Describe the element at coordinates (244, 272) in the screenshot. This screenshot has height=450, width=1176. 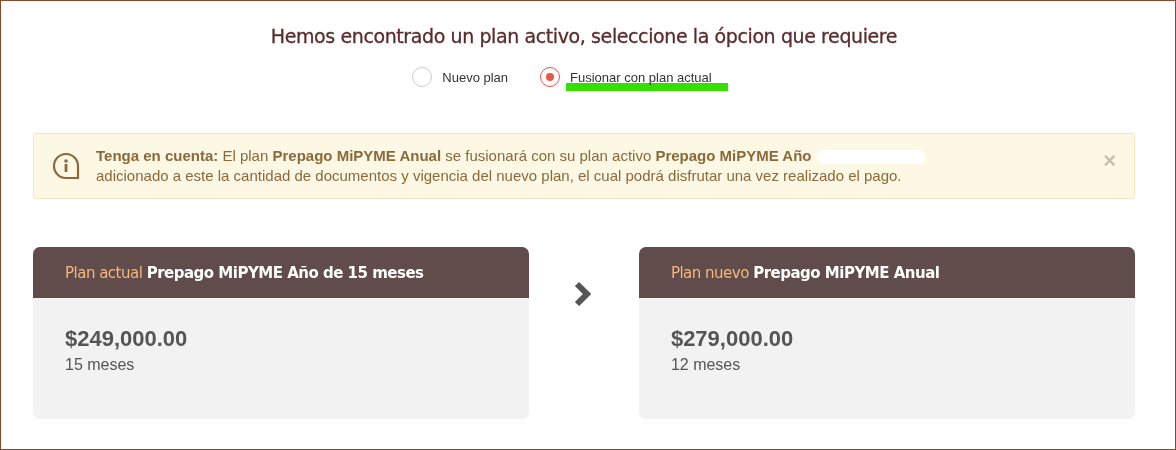
I see `plan-title: Plan actual Prepago MiPYME Año de 15 meses` at that location.